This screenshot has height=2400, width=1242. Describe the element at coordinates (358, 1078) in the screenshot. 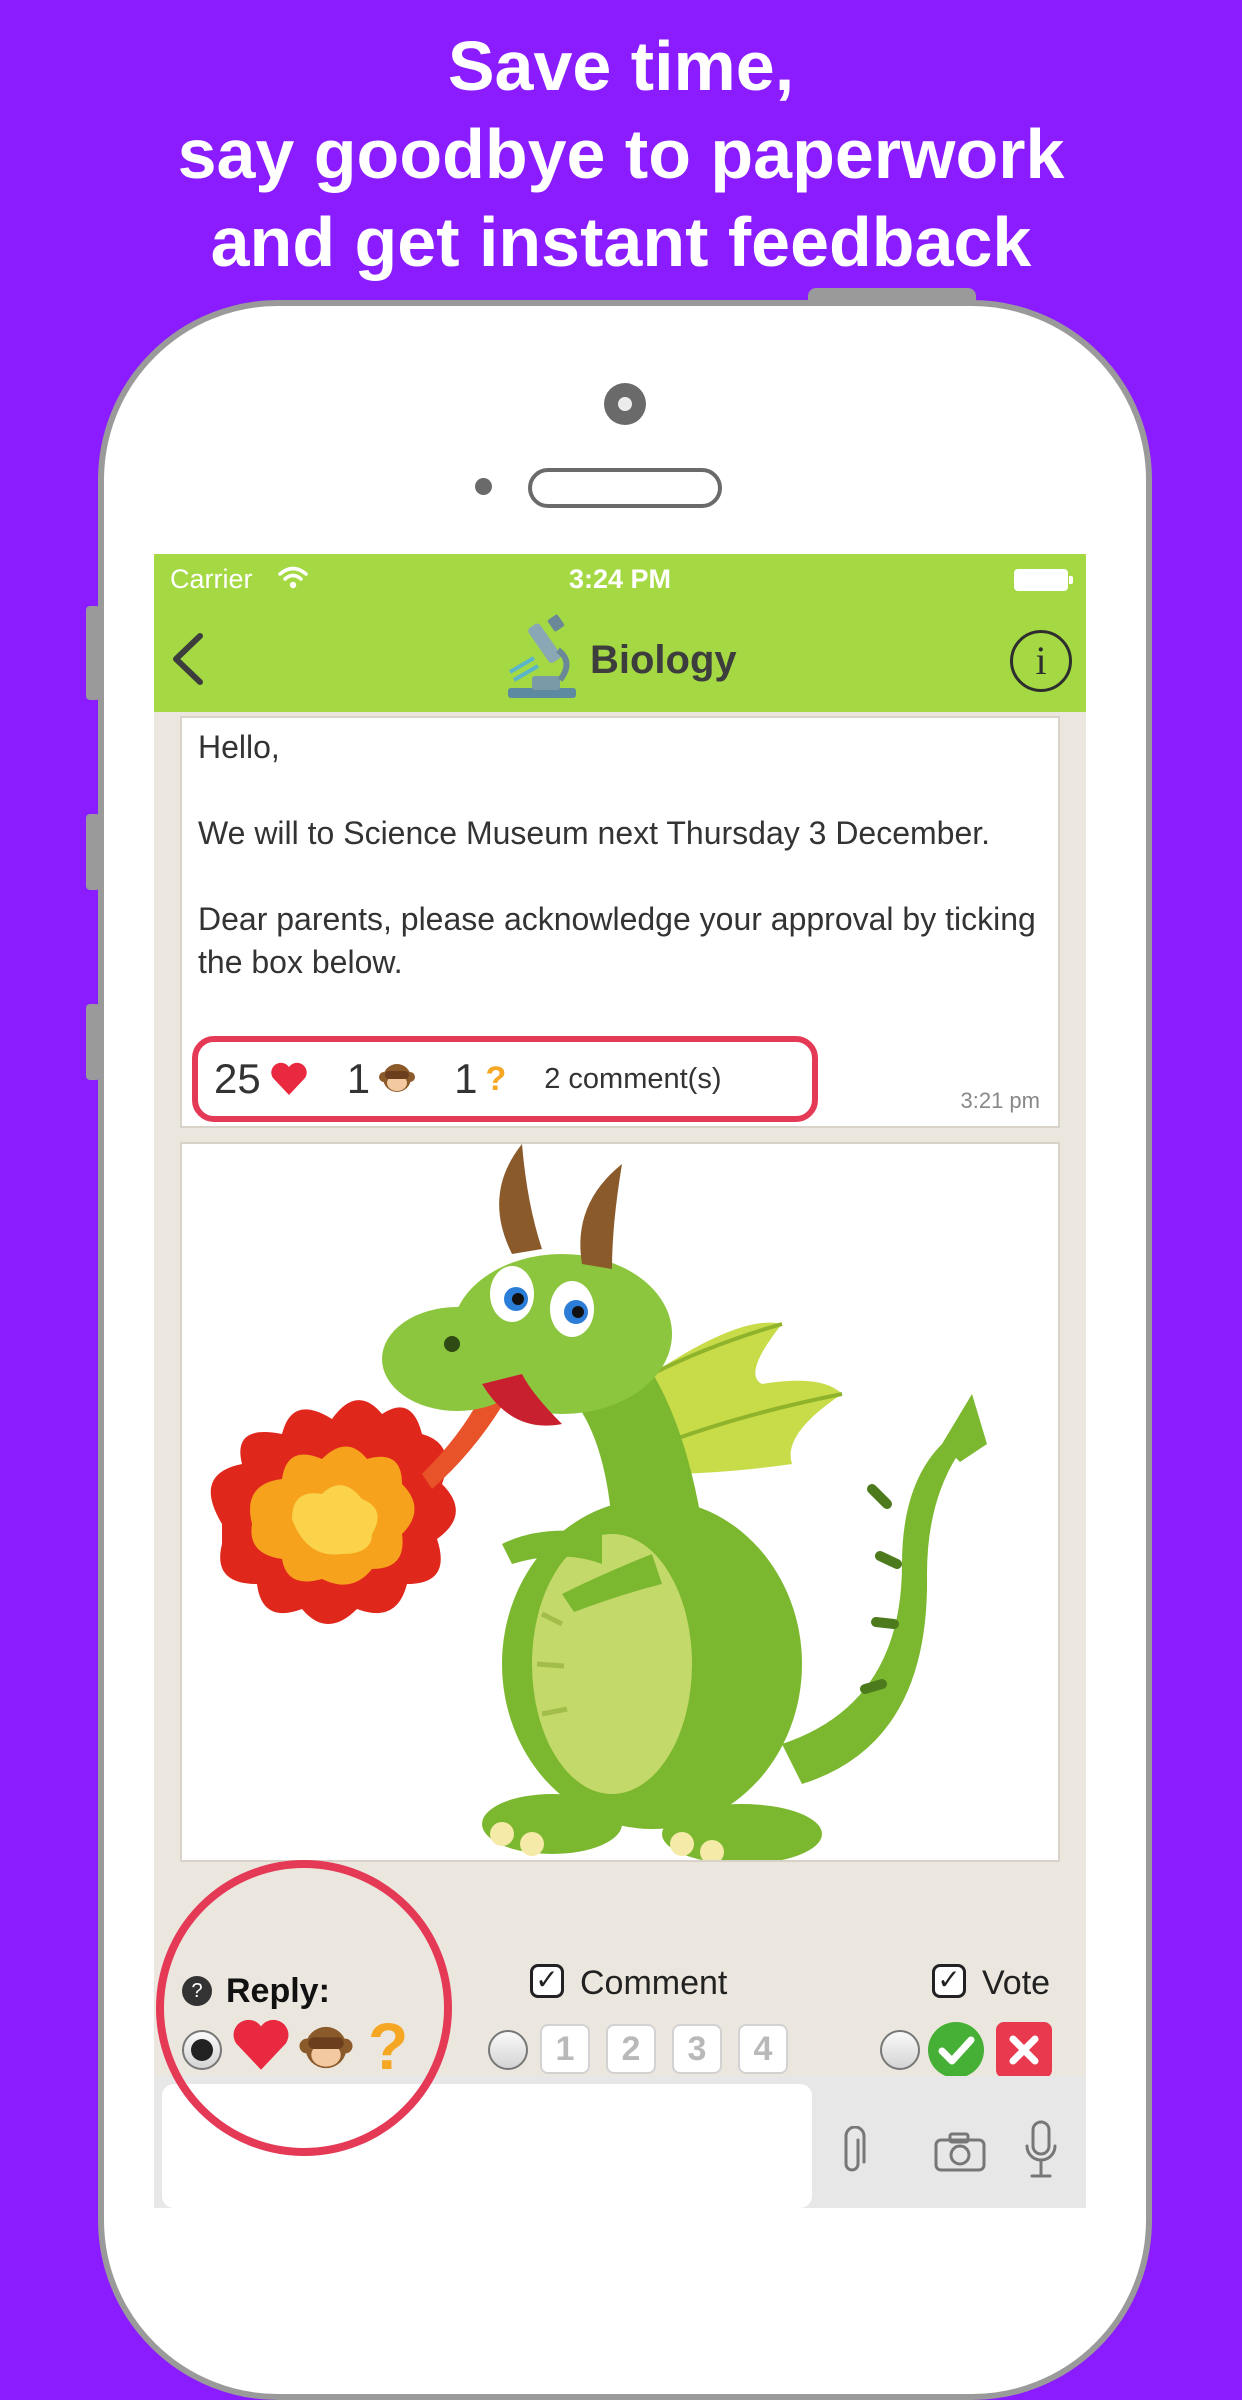

I see `monkey-count: 1` at that location.